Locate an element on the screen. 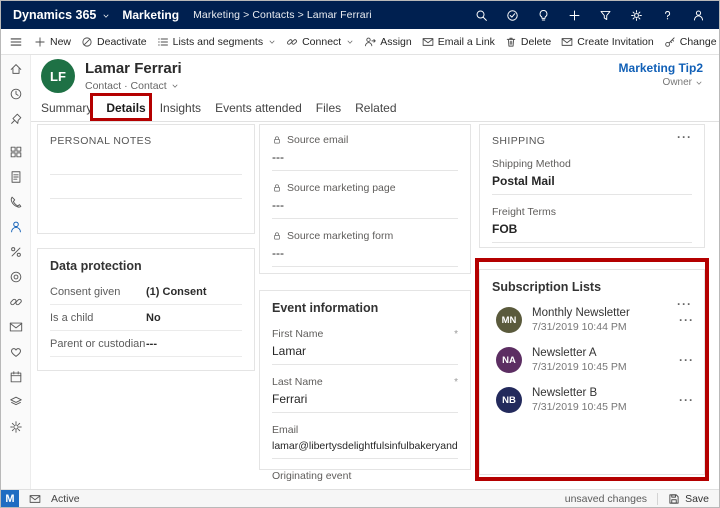 The height and width of the screenshot is (508, 720). new-button: New is located at coordinates (52, 41).